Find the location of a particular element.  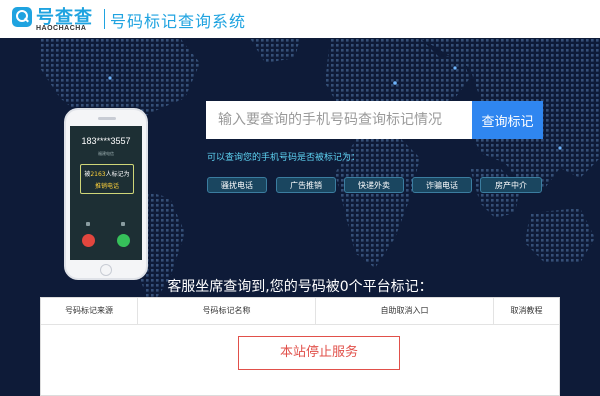

accept-call-icon is located at coordinates (123, 240).